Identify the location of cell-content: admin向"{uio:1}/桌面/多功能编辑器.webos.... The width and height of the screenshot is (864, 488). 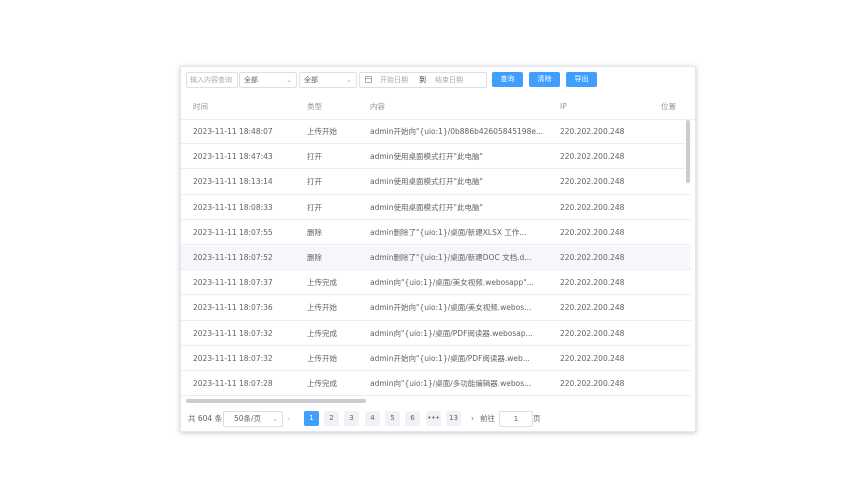
(451, 383).